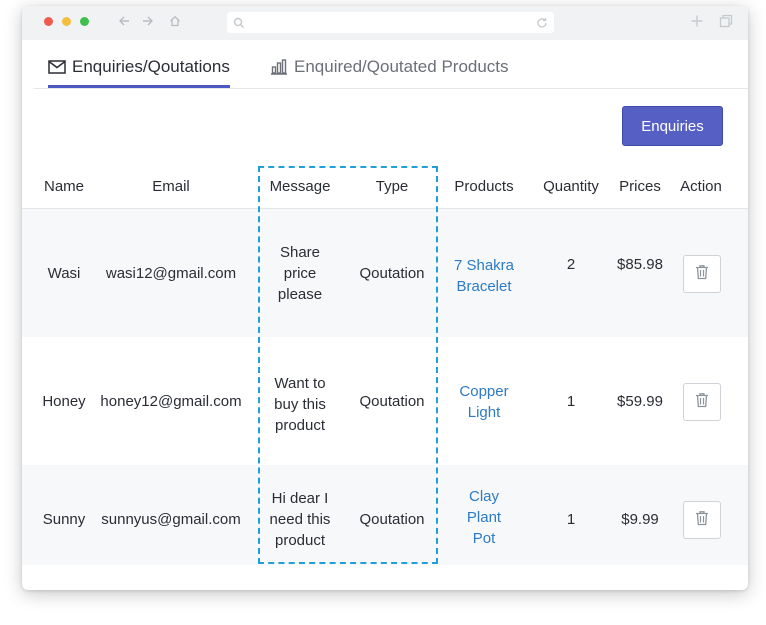  I want to click on minimize-window-dot, so click(66, 21).